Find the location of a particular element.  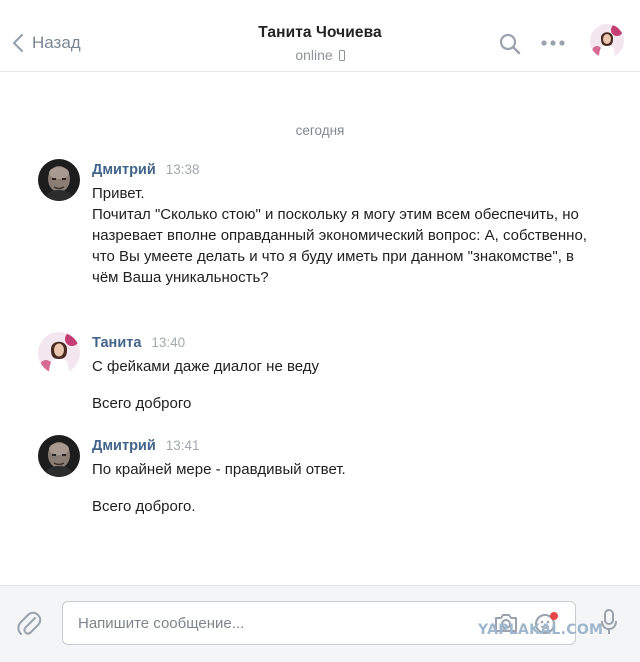

message-time: 13:38 is located at coordinates (182, 169).